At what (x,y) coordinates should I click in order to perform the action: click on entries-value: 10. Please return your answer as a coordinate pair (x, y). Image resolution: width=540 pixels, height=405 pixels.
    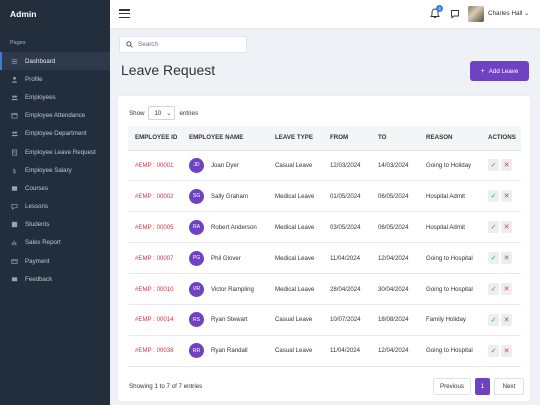
    Looking at the image, I should click on (158, 113).